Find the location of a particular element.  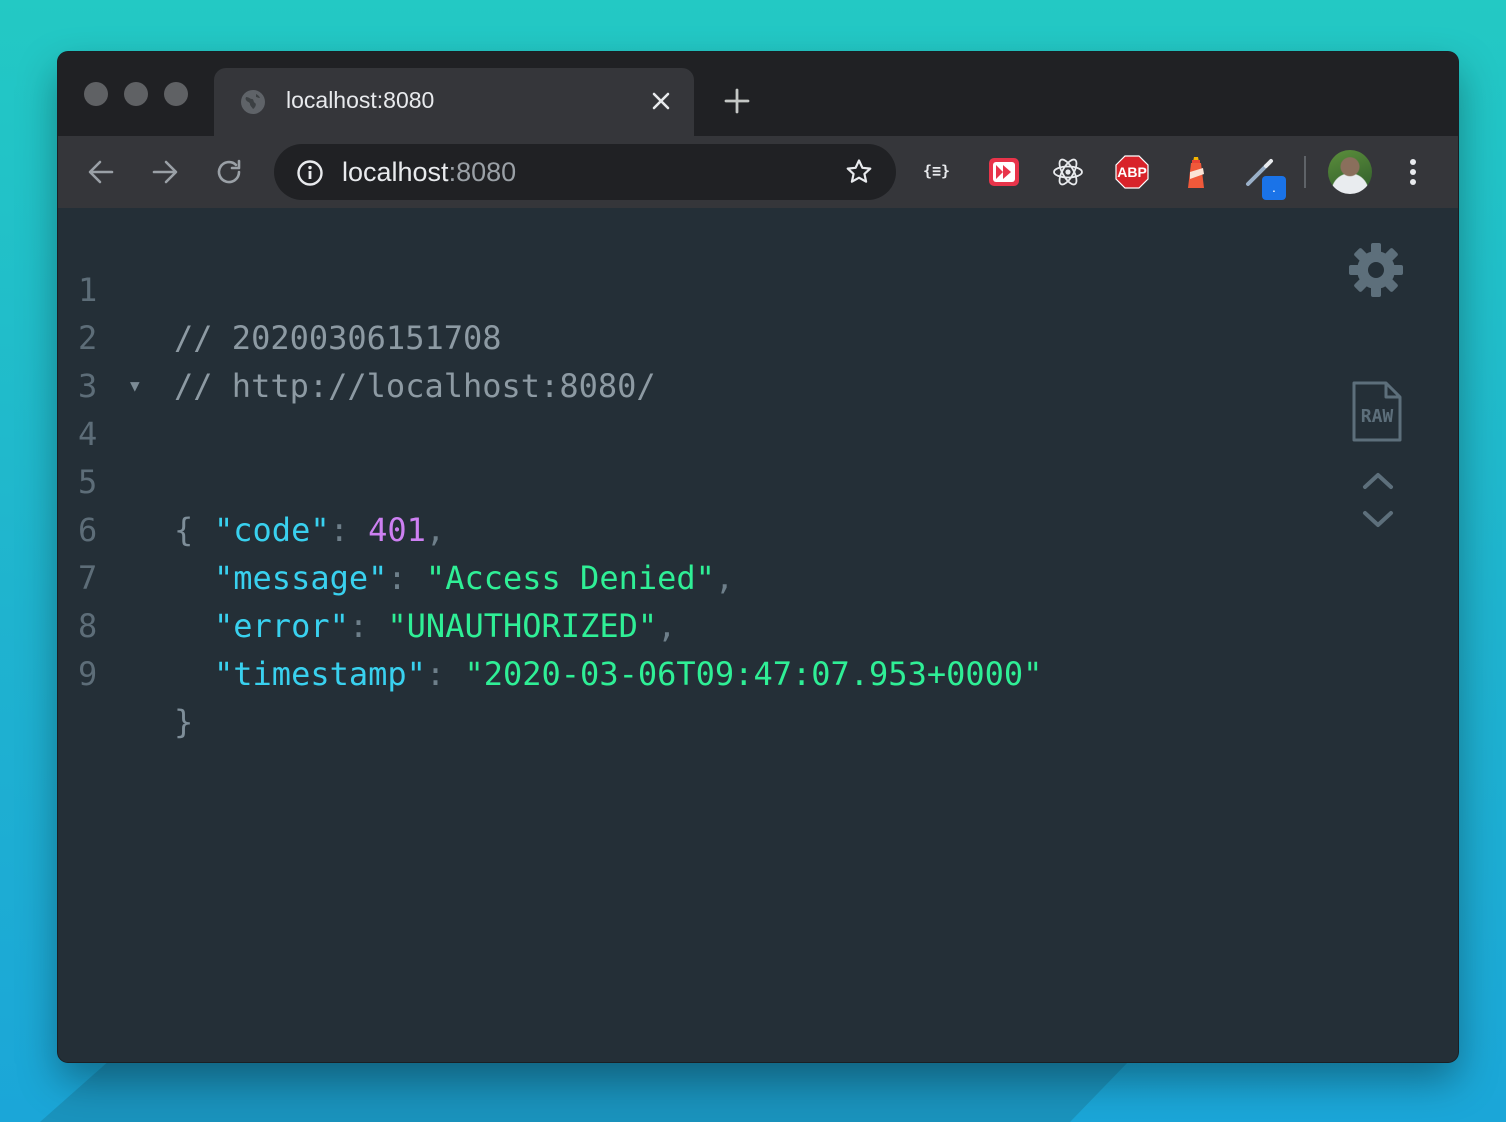

close-tab-icon is located at coordinates (661, 101).